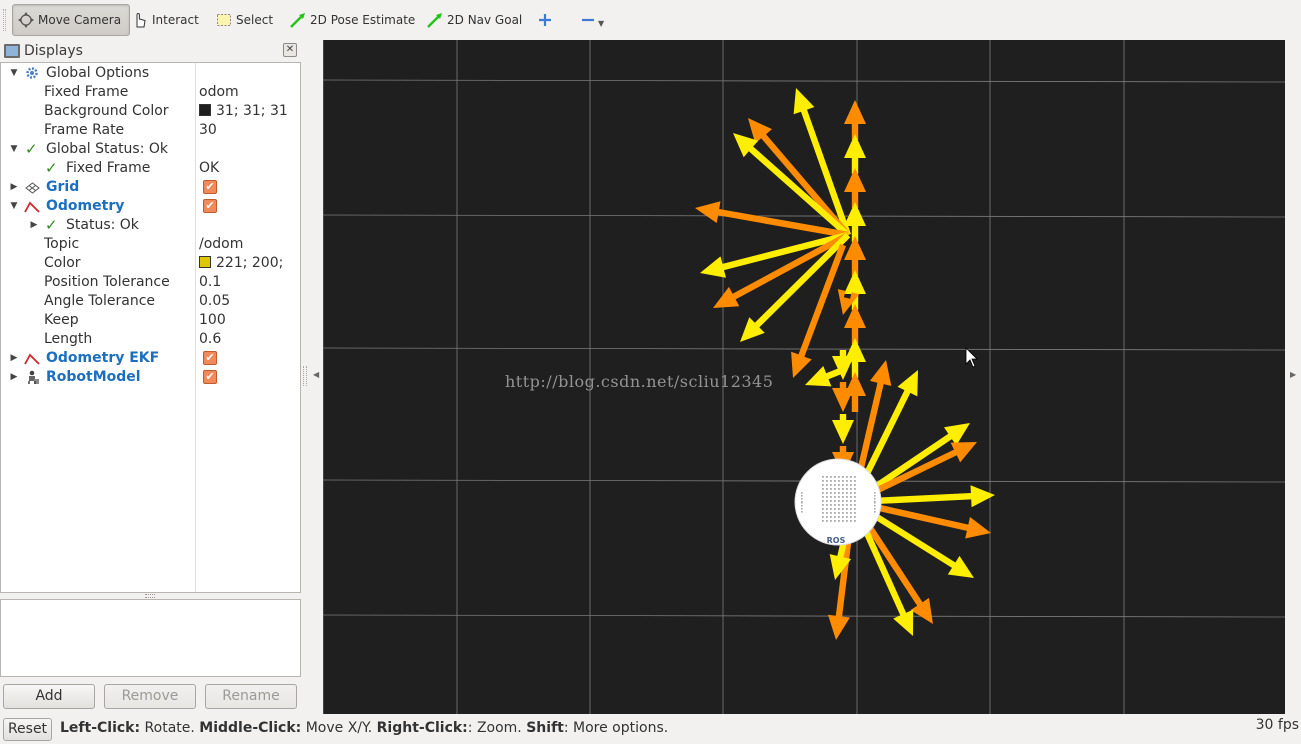 The image size is (1301, 744). What do you see at coordinates (27, 729) in the screenshot?
I see `reset-button: Reset` at bounding box center [27, 729].